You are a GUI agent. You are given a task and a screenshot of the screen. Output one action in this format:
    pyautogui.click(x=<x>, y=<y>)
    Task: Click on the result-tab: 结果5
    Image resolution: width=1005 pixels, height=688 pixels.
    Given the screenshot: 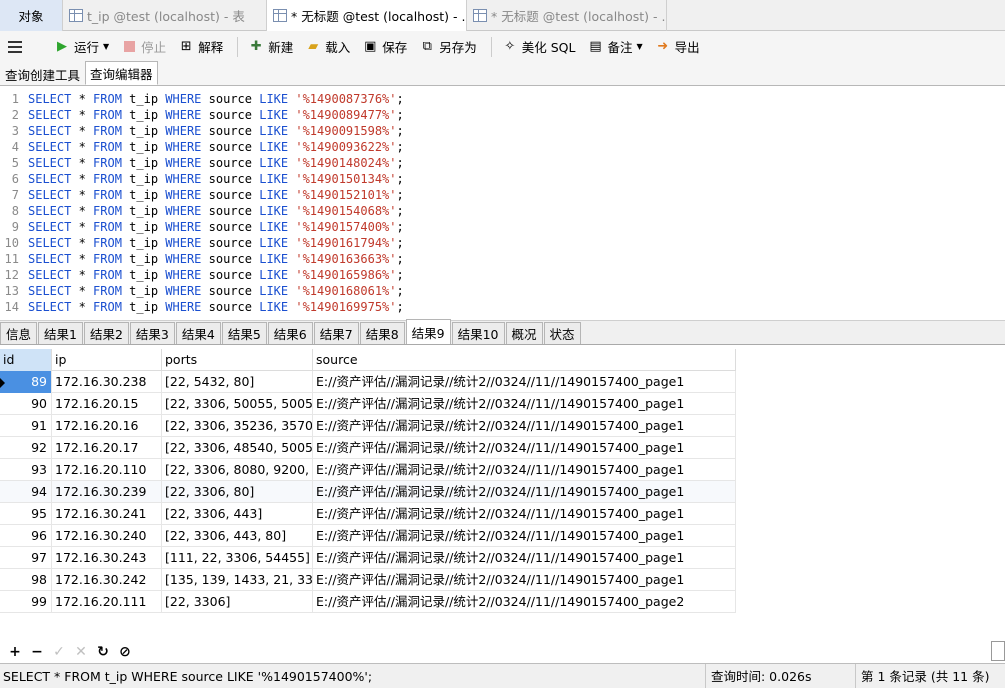 What is the action you would take?
    pyautogui.click(x=244, y=333)
    